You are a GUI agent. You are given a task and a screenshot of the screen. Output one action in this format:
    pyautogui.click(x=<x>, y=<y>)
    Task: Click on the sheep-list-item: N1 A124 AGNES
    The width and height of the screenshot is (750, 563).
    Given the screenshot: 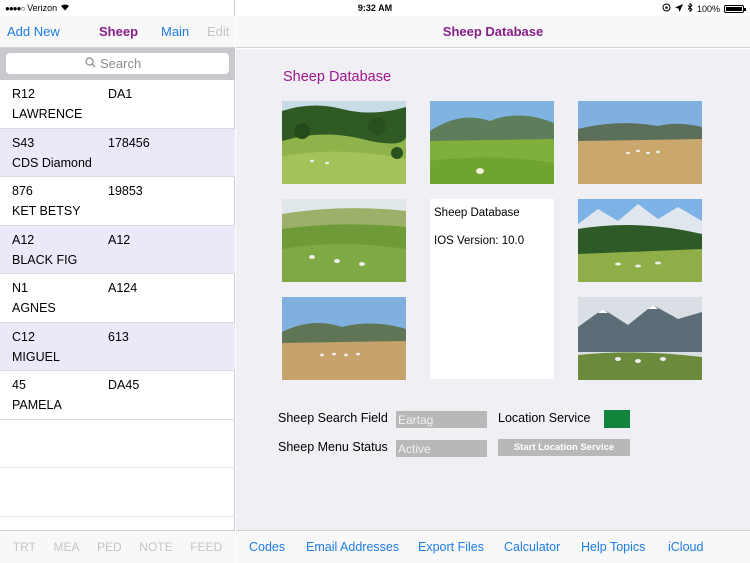 What is the action you would take?
    pyautogui.click(x=117, y=298)
    